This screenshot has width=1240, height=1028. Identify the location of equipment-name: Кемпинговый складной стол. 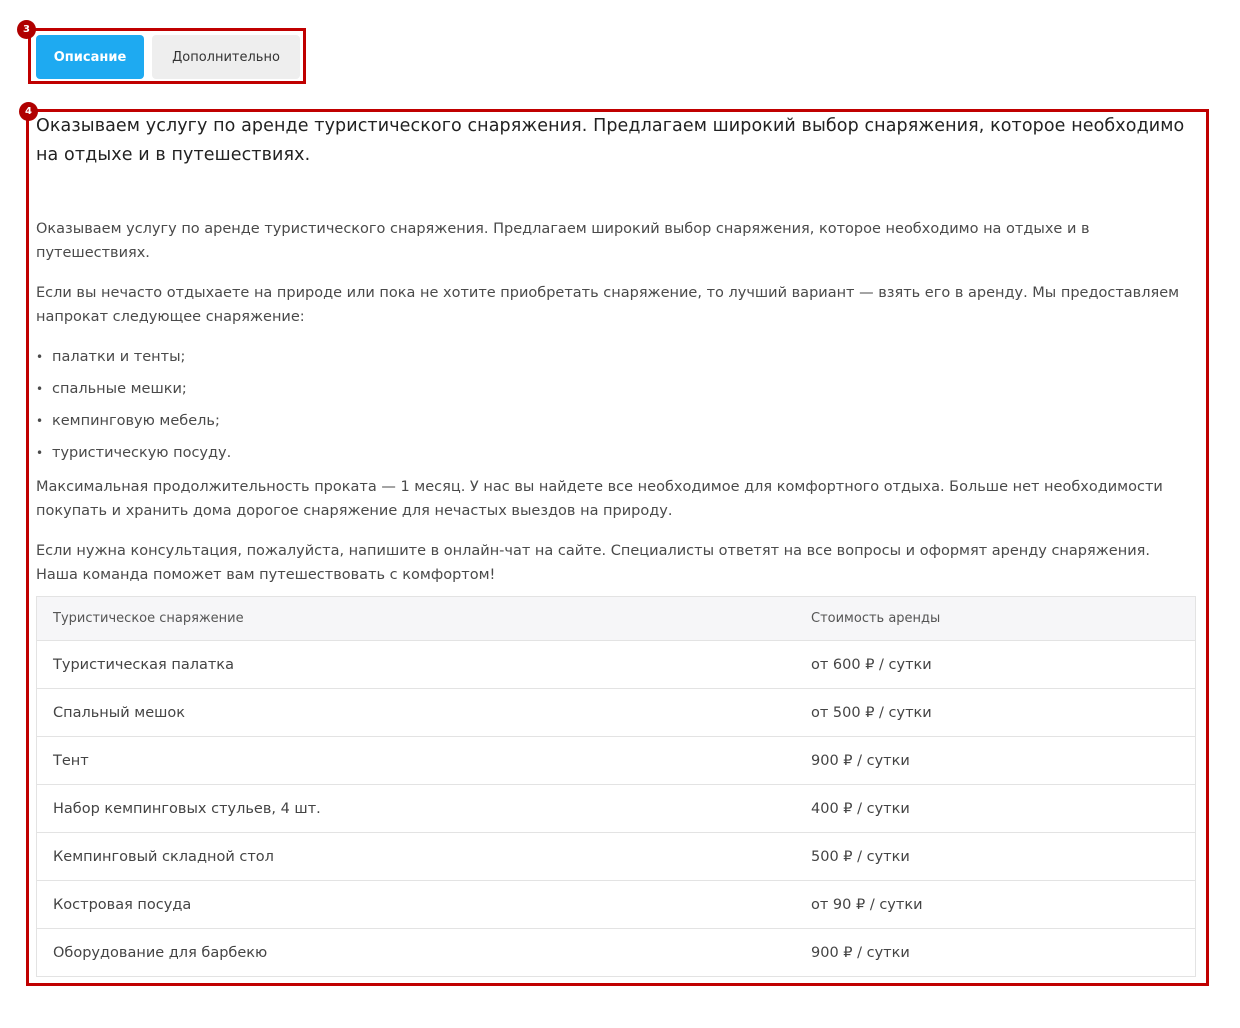
(415, 856).